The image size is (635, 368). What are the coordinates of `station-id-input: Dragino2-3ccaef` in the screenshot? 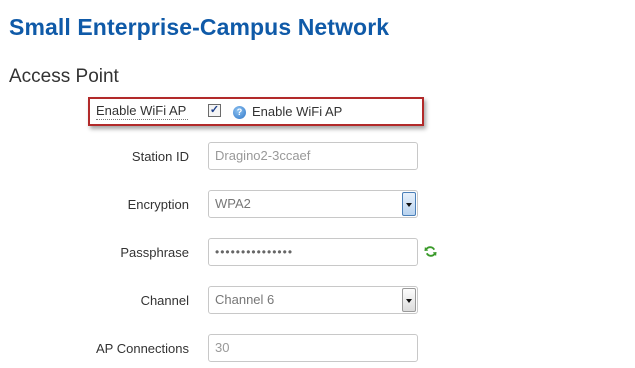 It's located at (313, 156).